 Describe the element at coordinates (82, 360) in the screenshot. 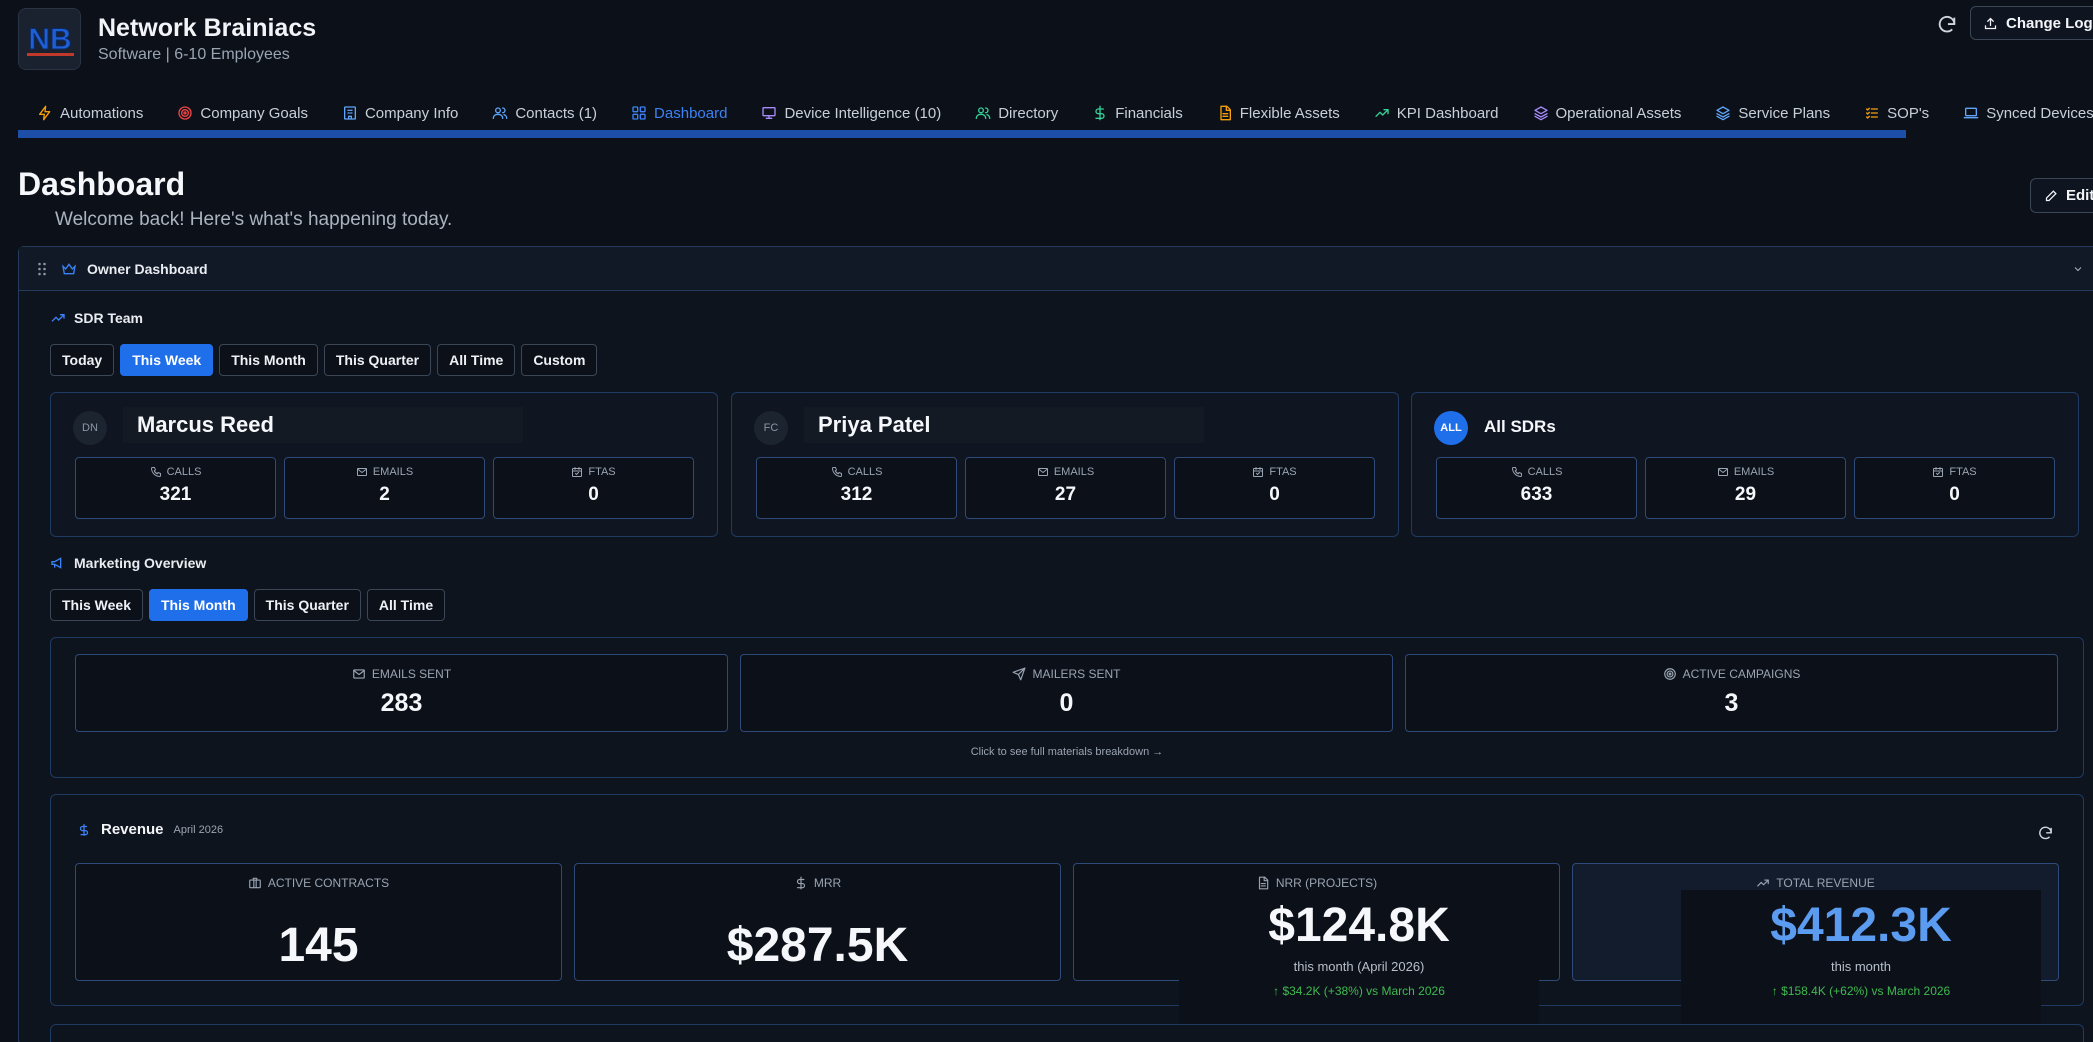

I see `sdr-range-today-button: Today` at that location.